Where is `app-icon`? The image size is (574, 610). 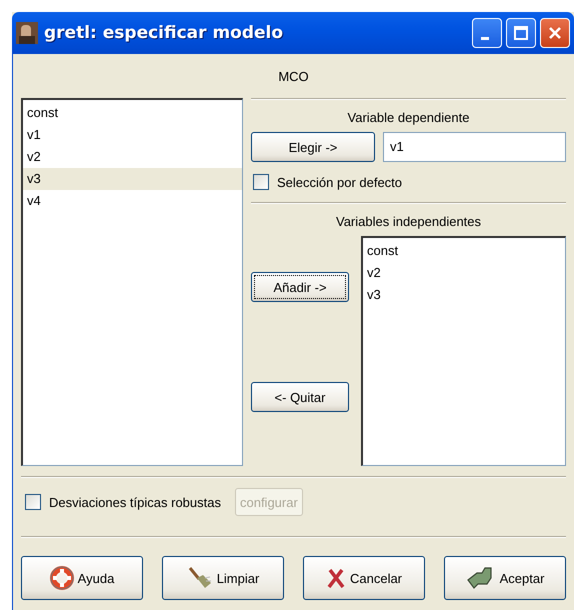
app-icon is located at coordinates (27, 33).